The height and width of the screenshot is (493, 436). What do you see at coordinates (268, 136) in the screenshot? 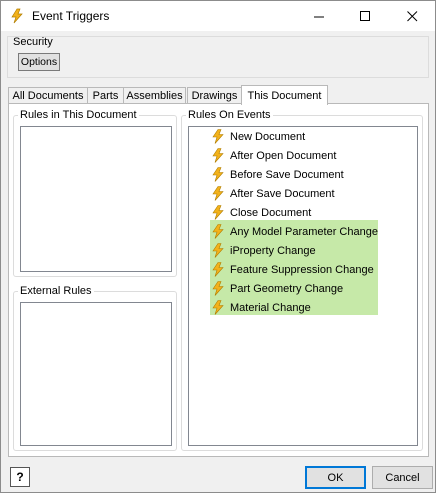
I see `event-item-label: New Document` at bounding box center [268, 136].